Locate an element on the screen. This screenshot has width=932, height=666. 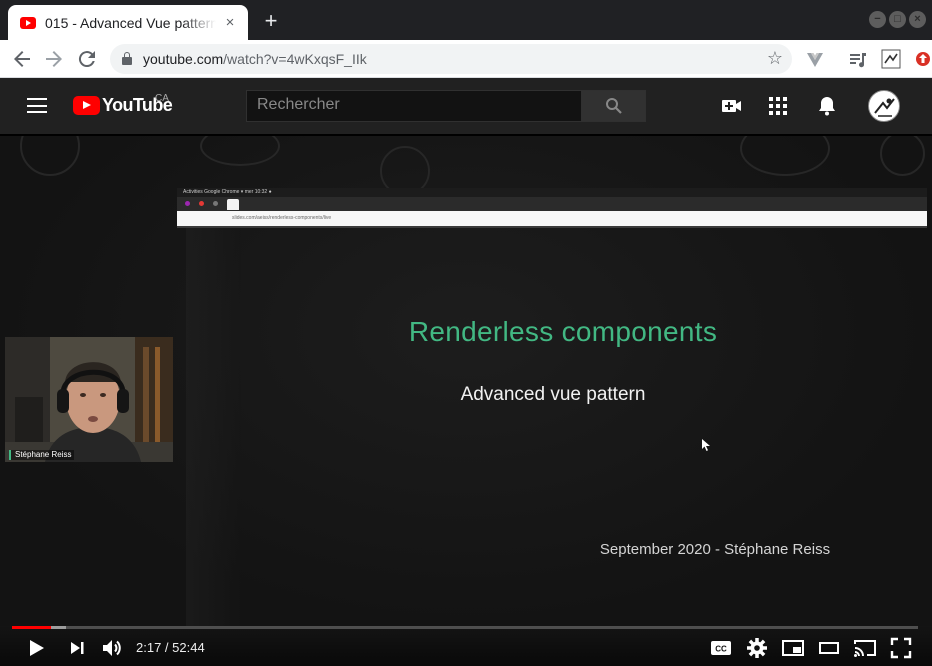
webcam-name-label: Stéphane Reiss is located at coordinates (42, 455).